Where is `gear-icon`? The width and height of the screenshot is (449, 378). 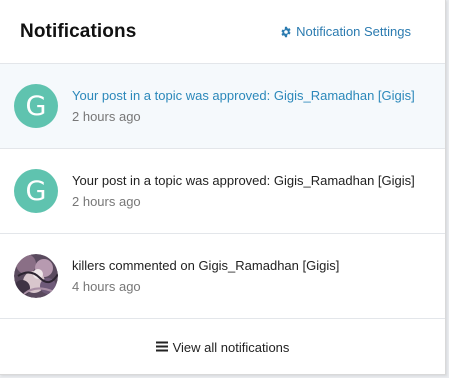
gear-icon is located at coordinates (286, 32).